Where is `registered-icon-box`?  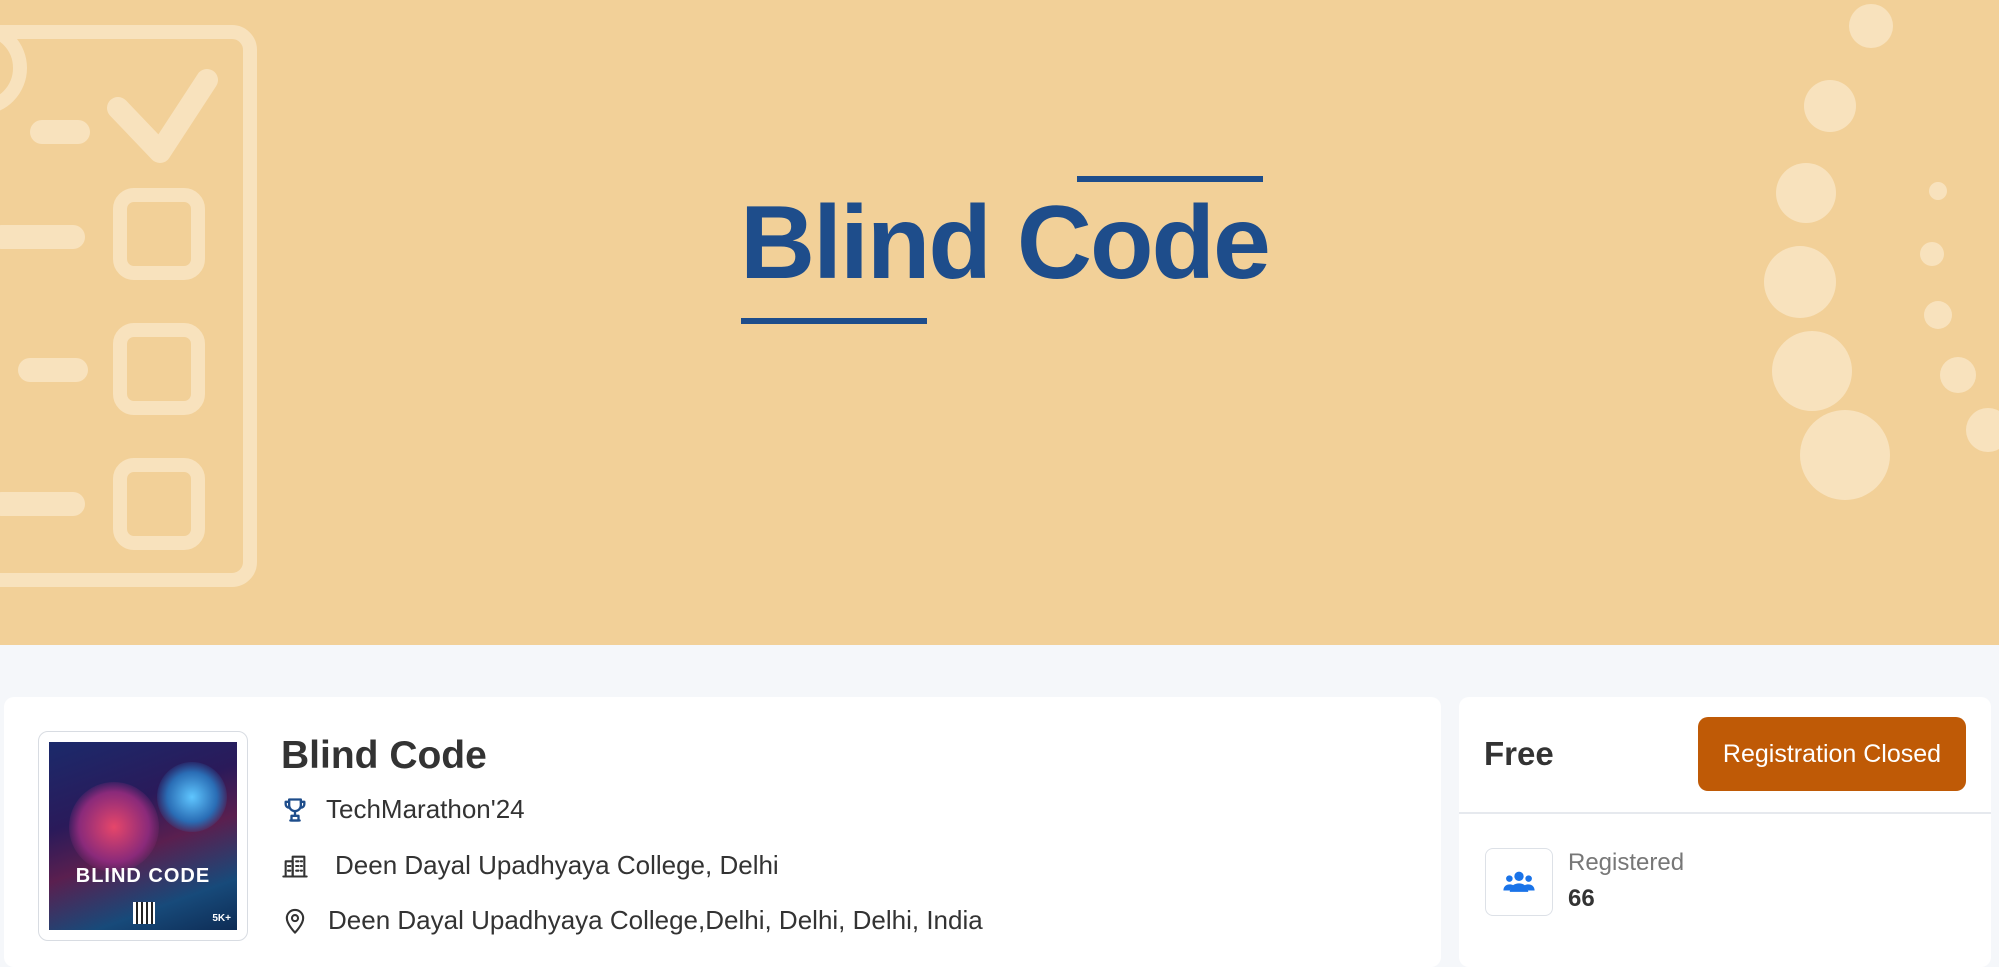 registered-icon-box is located at coordinates (1519, 882).